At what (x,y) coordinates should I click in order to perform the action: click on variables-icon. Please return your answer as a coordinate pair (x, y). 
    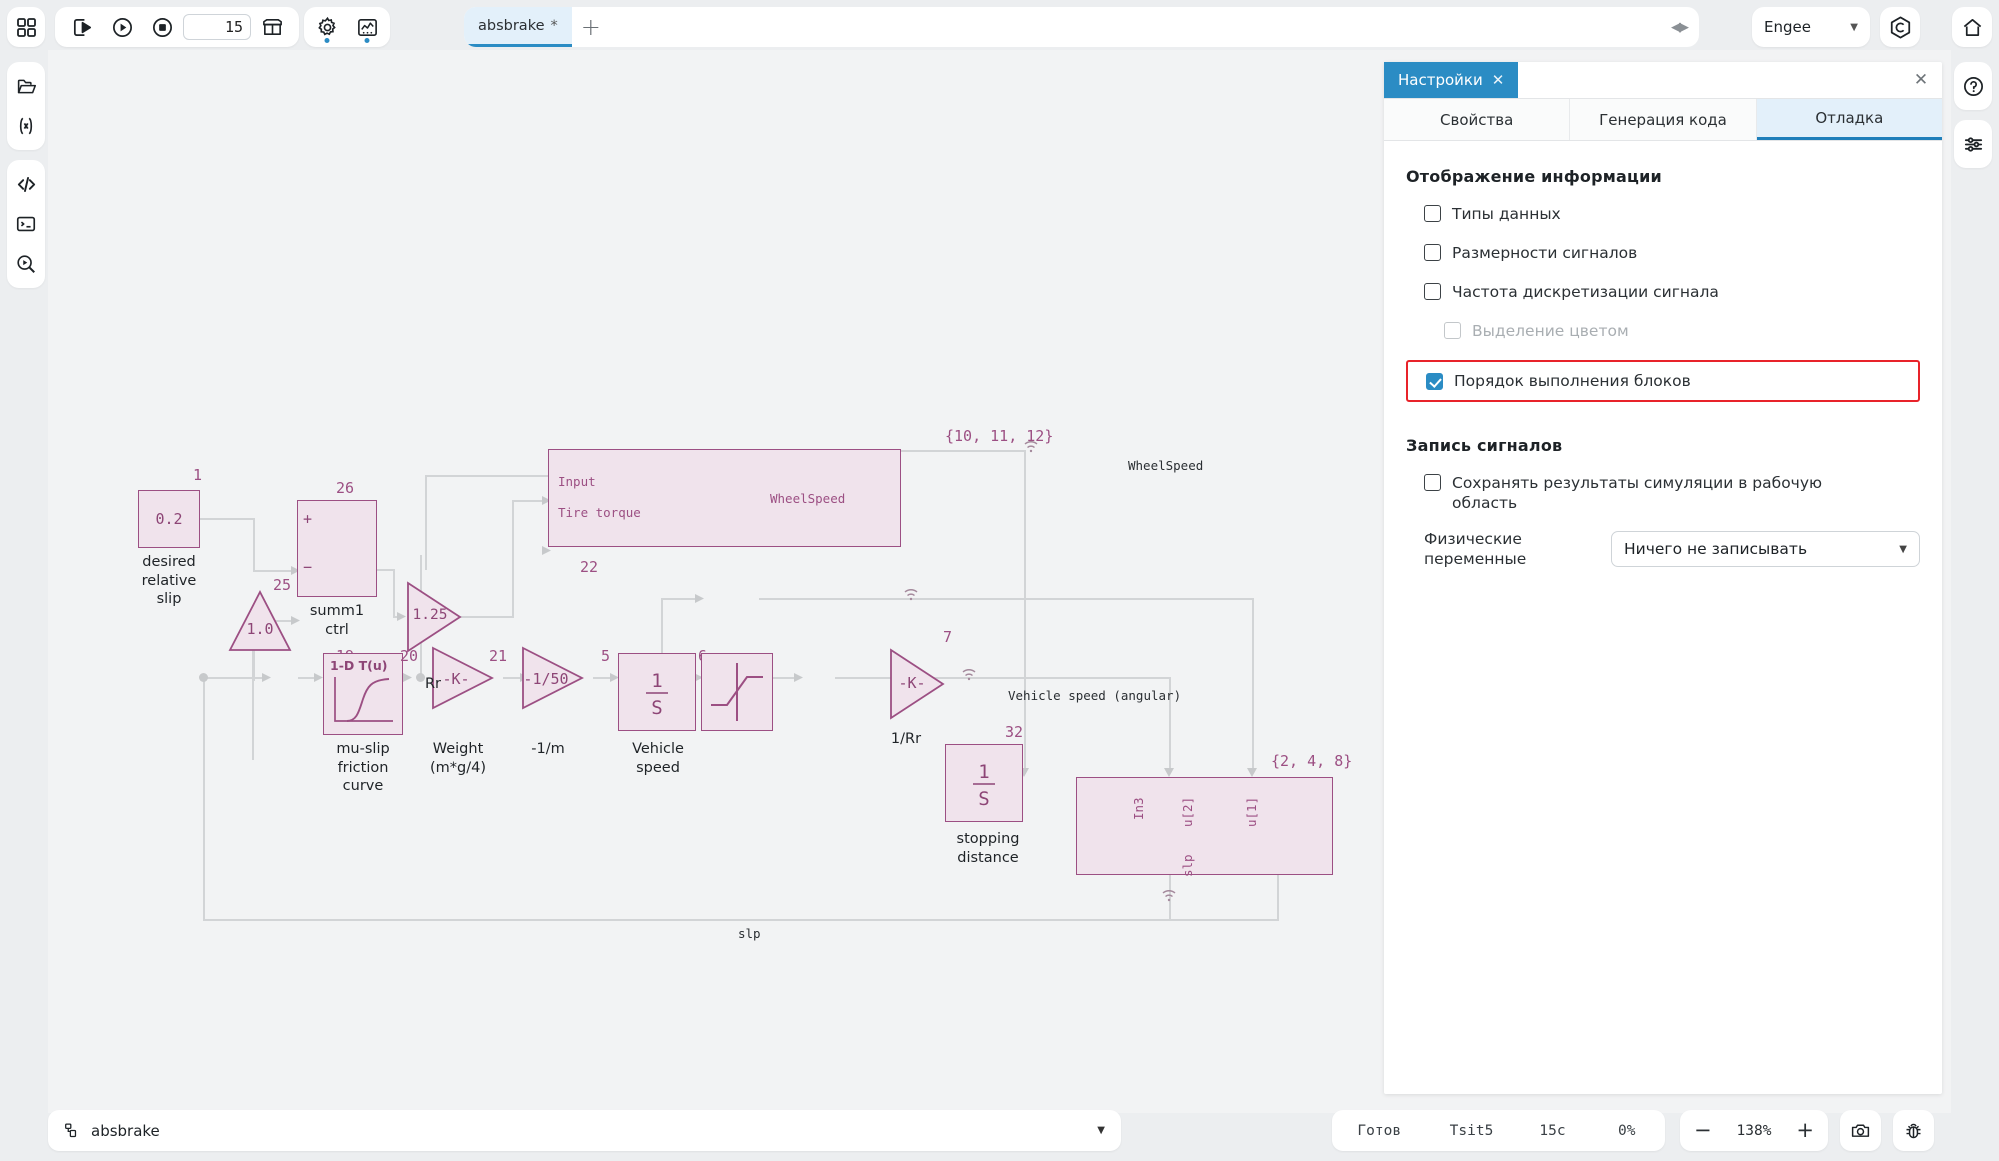
    Looking at the image, I should click on (26, 126).